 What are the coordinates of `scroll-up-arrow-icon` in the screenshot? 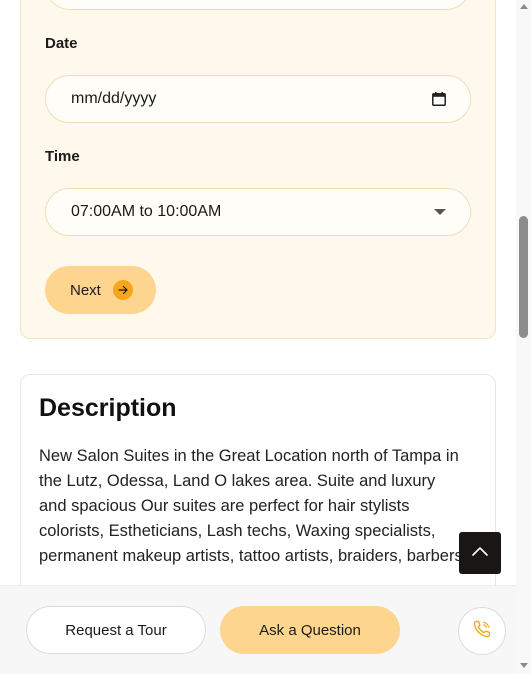 It's located at (524, 6).